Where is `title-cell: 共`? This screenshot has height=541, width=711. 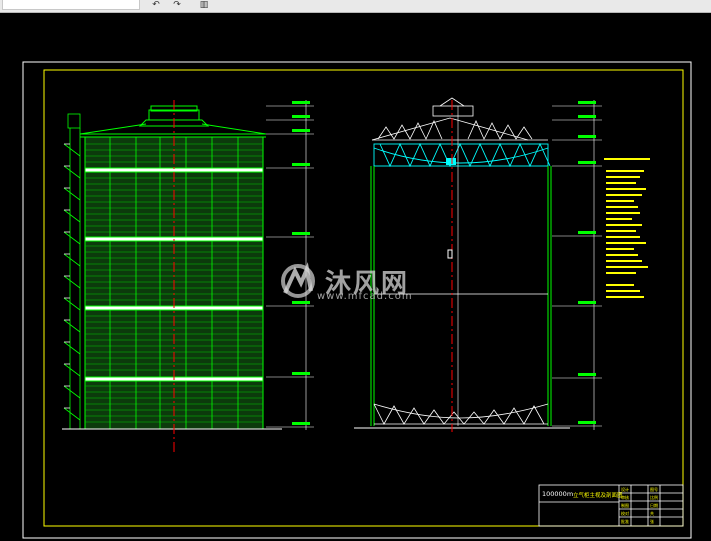
title-cell: 共 is located at coordinates (652, 513).